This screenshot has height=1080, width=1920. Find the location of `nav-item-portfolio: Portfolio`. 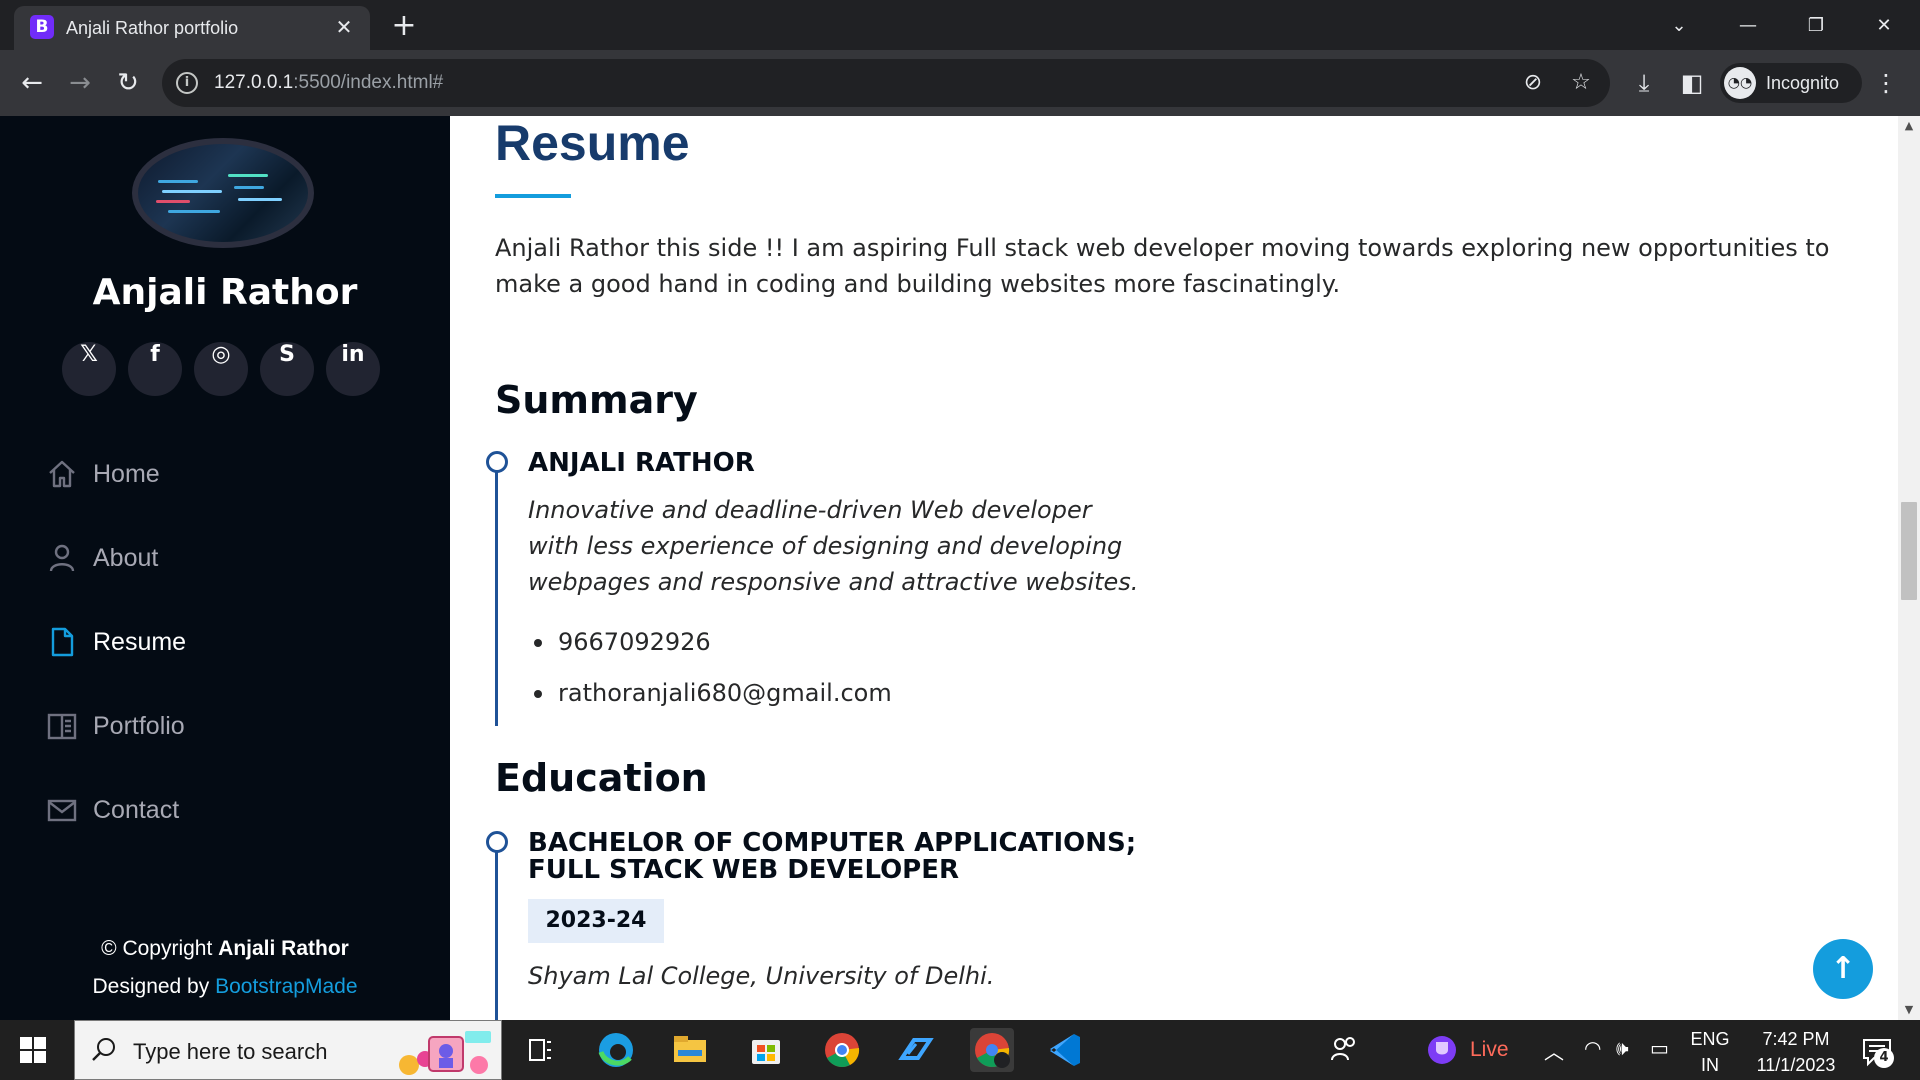

nav-item-portfolio: Portfolio is located at coordinates (236, 726).